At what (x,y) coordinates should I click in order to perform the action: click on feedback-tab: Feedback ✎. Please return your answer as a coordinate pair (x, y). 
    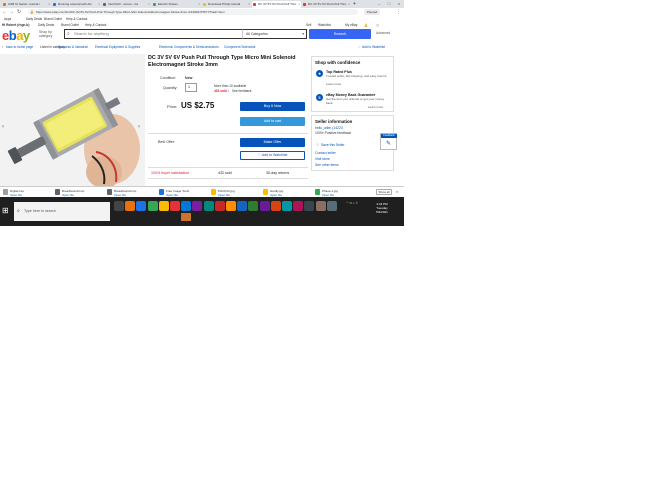
    Looking at the image, I should click on (388, 141).